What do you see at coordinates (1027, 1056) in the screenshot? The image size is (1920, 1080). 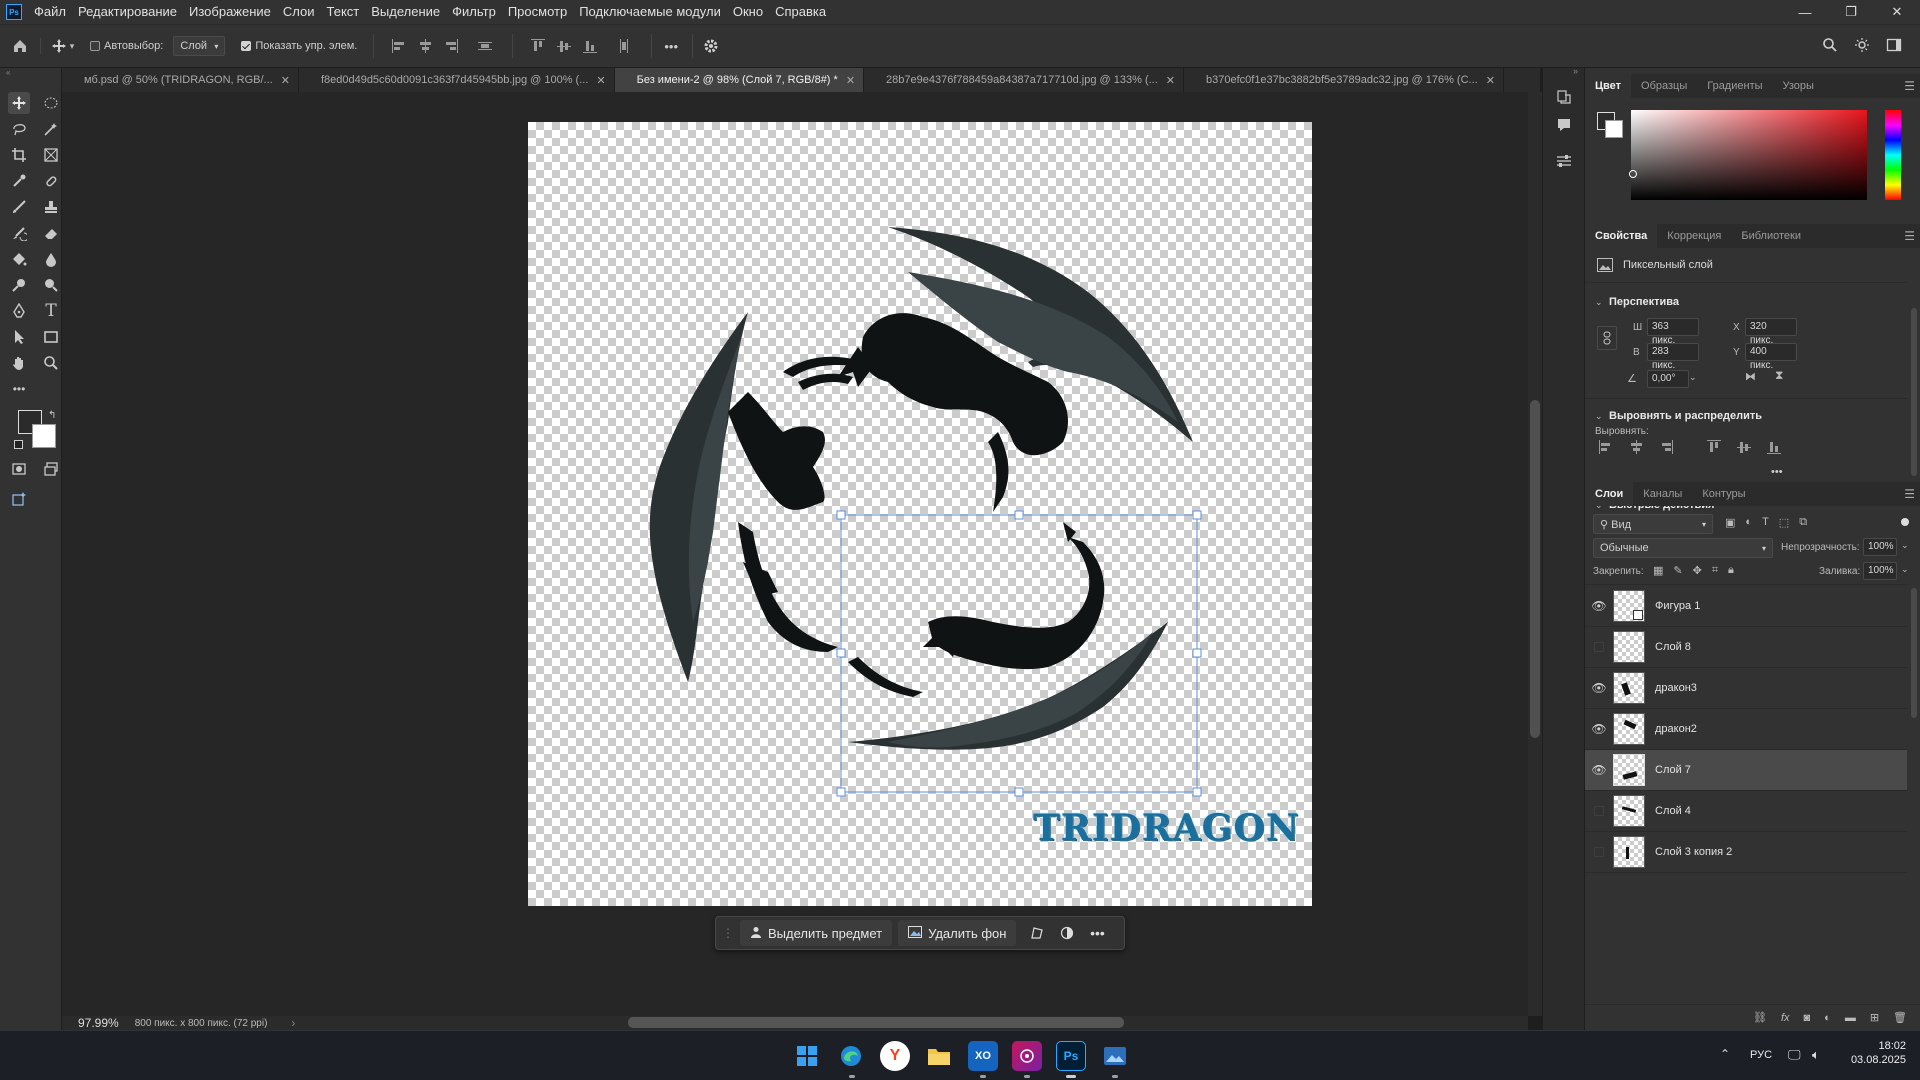 I see `game-app-icon` at bounding box center [1027, 1056].